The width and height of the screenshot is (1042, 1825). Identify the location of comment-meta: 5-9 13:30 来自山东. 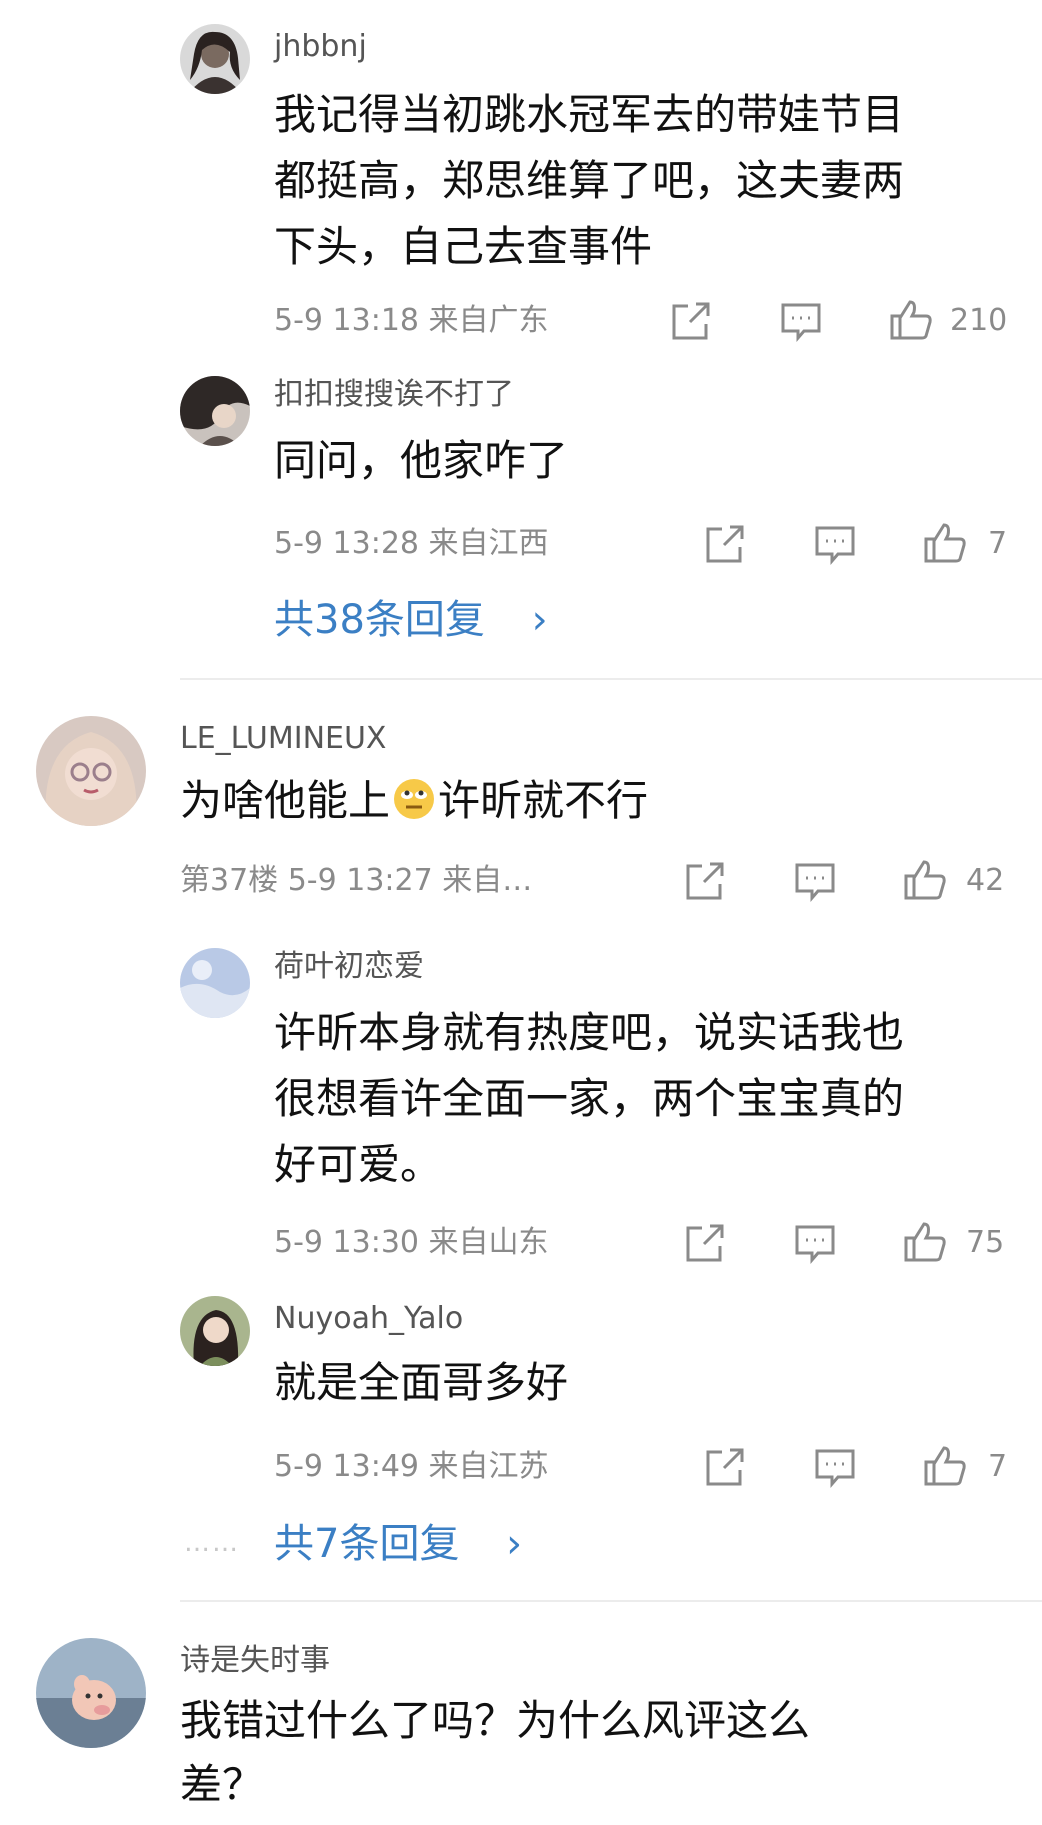
(411, 1242).